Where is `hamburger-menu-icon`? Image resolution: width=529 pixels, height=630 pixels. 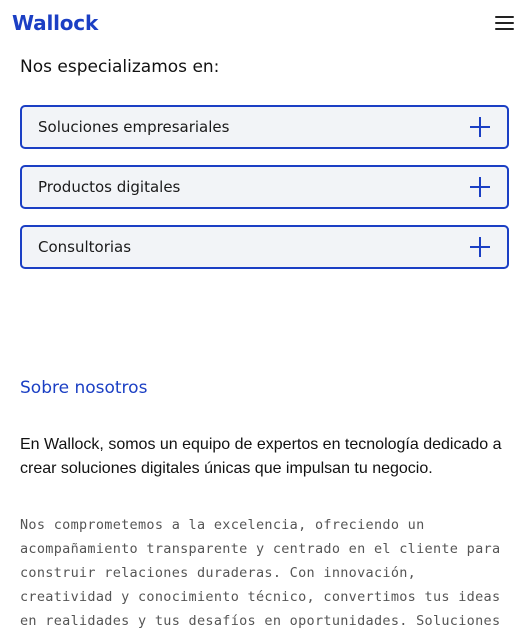
hamburger-menu-icon is located at coordinates (504, 23).